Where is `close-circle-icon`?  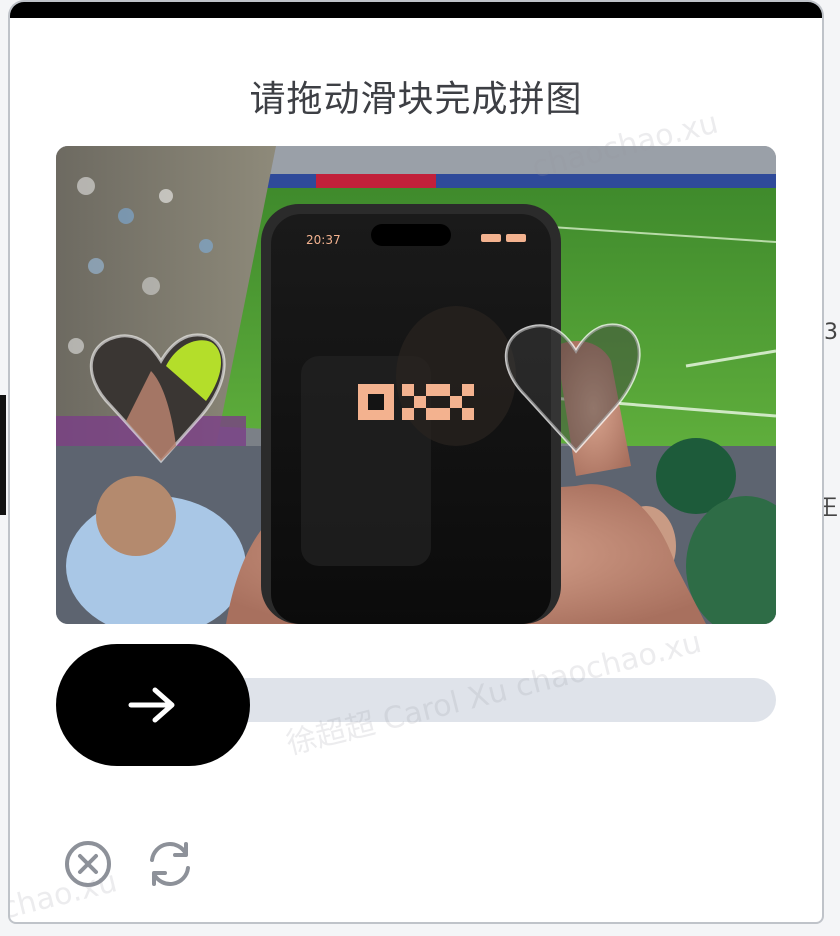 close-circle-icon is located at coordinates (88, 864).